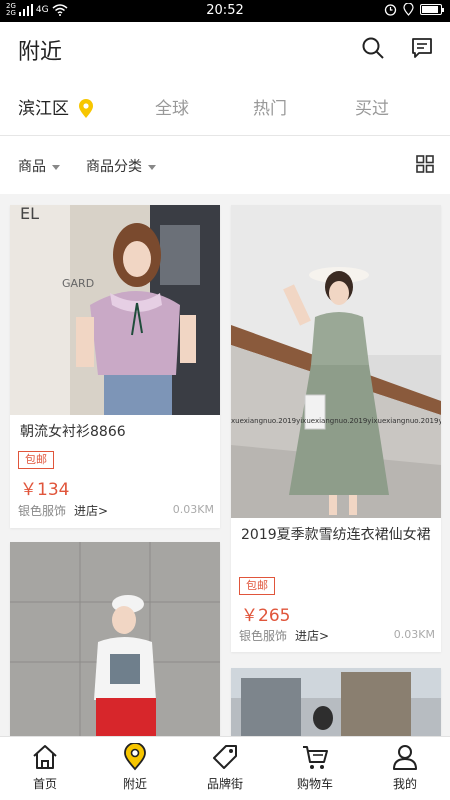 This screenshot has width=450, height=800. I want to click on filter-category: 商品分类, so click(121, 166).